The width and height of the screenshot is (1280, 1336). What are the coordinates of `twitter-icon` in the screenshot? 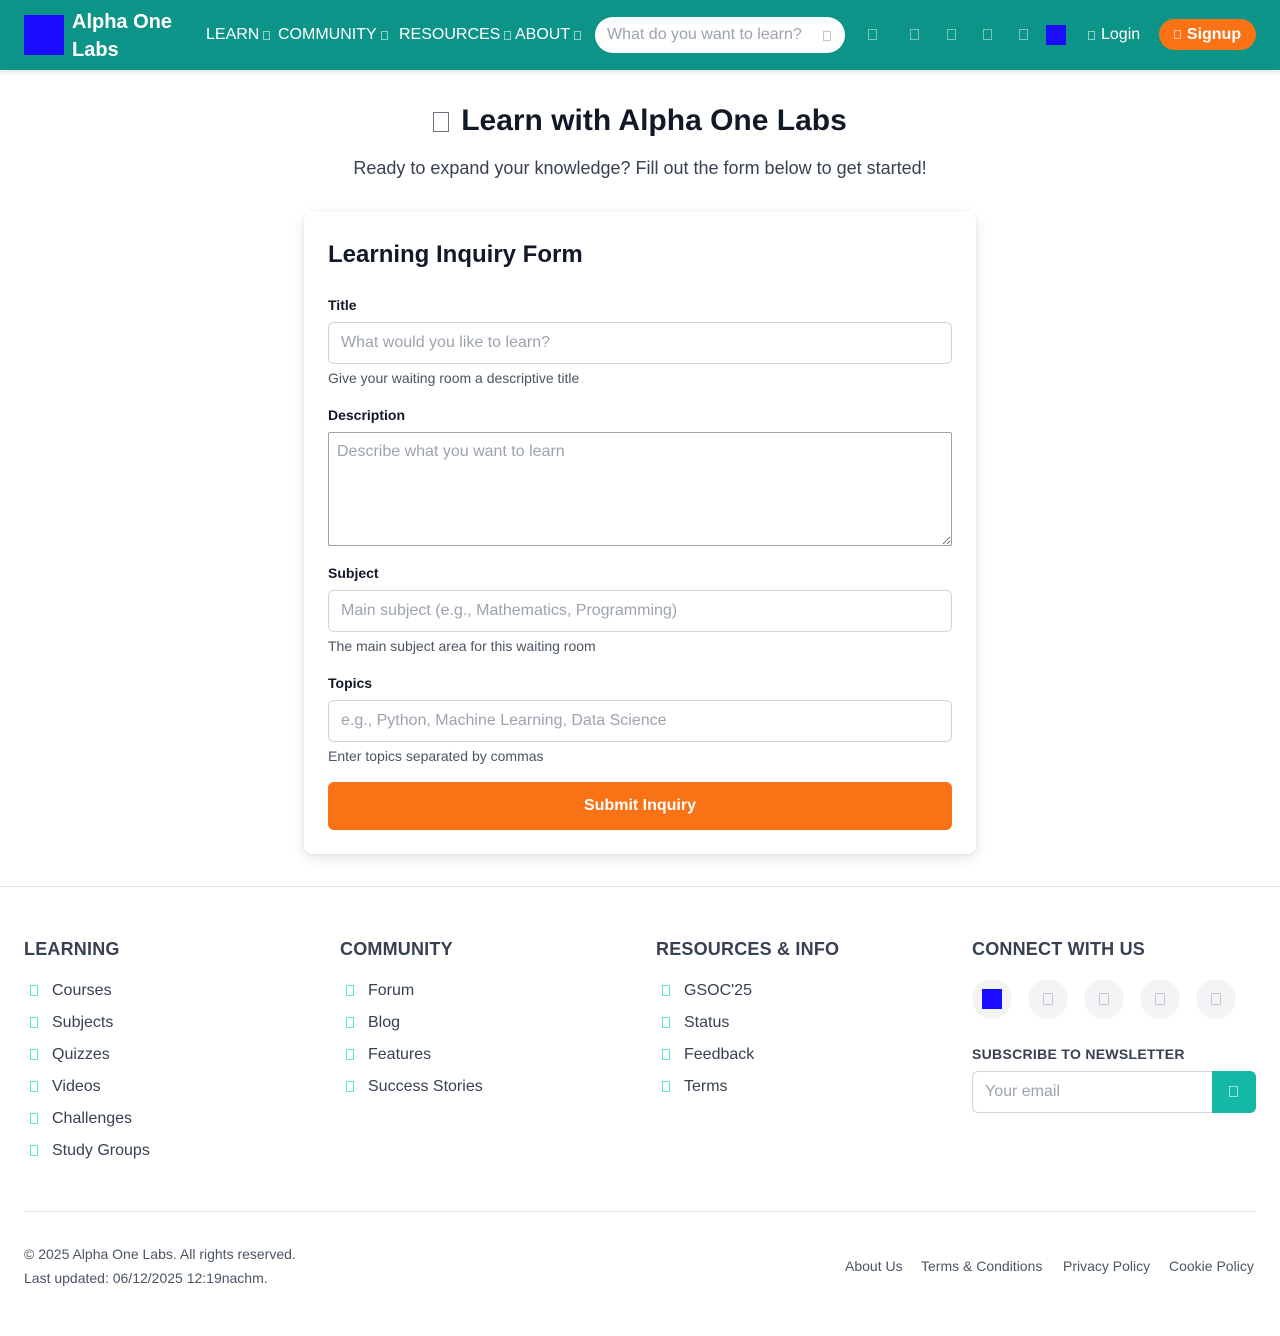 It's located at (1048, 999).